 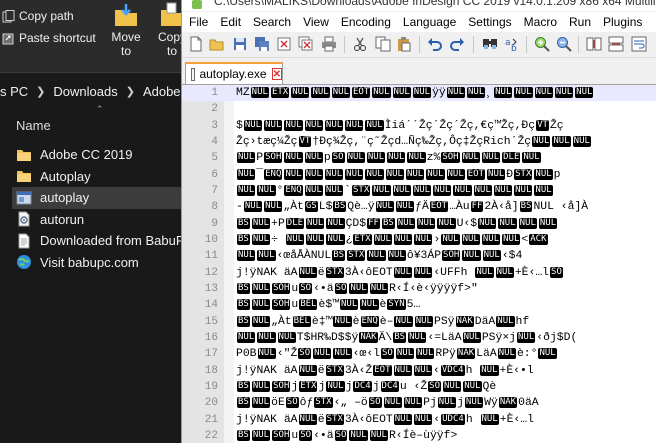 I want to click on control-char-badge: FF, so click(x=373, y=223).